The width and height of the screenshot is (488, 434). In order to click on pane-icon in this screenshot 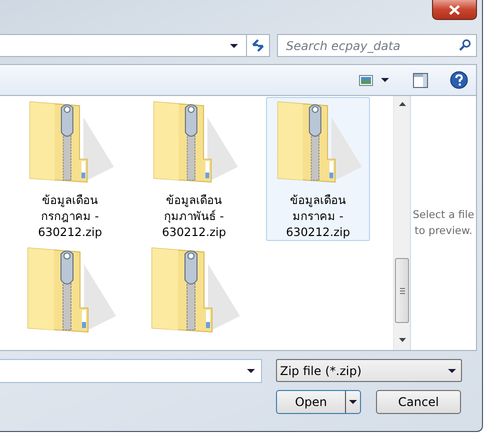, I will do `click(420, 80)`.